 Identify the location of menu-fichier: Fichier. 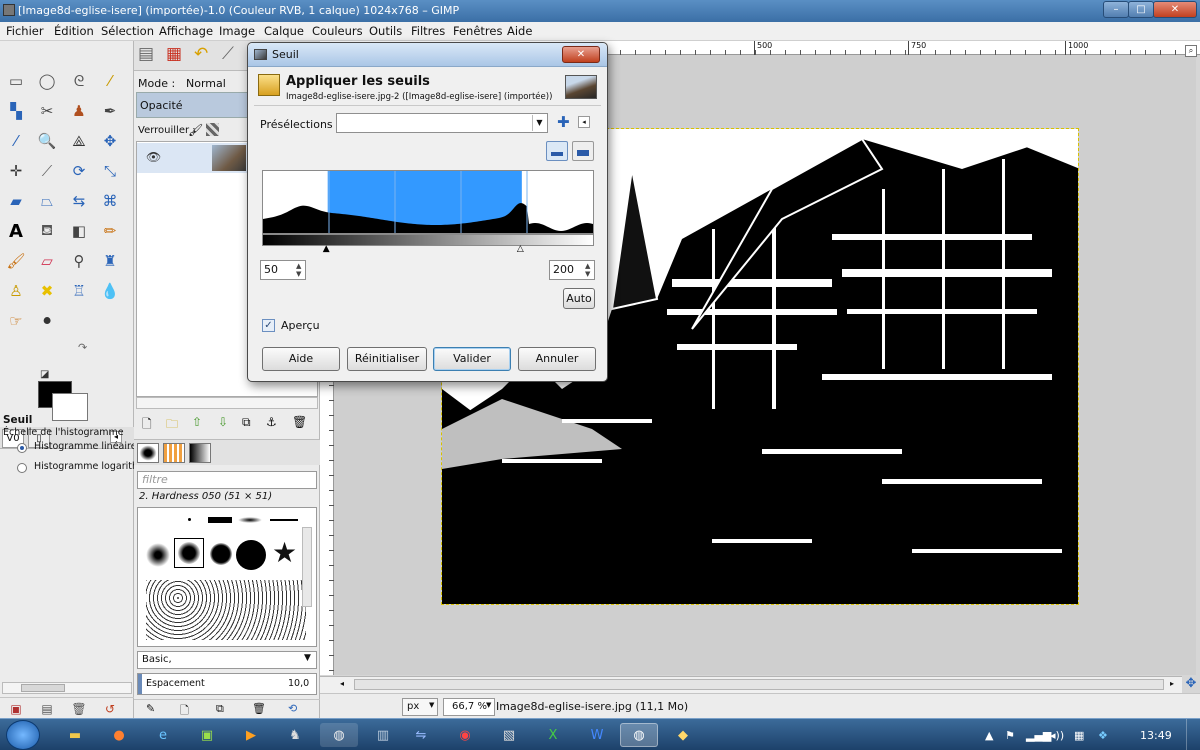
(25, 31).